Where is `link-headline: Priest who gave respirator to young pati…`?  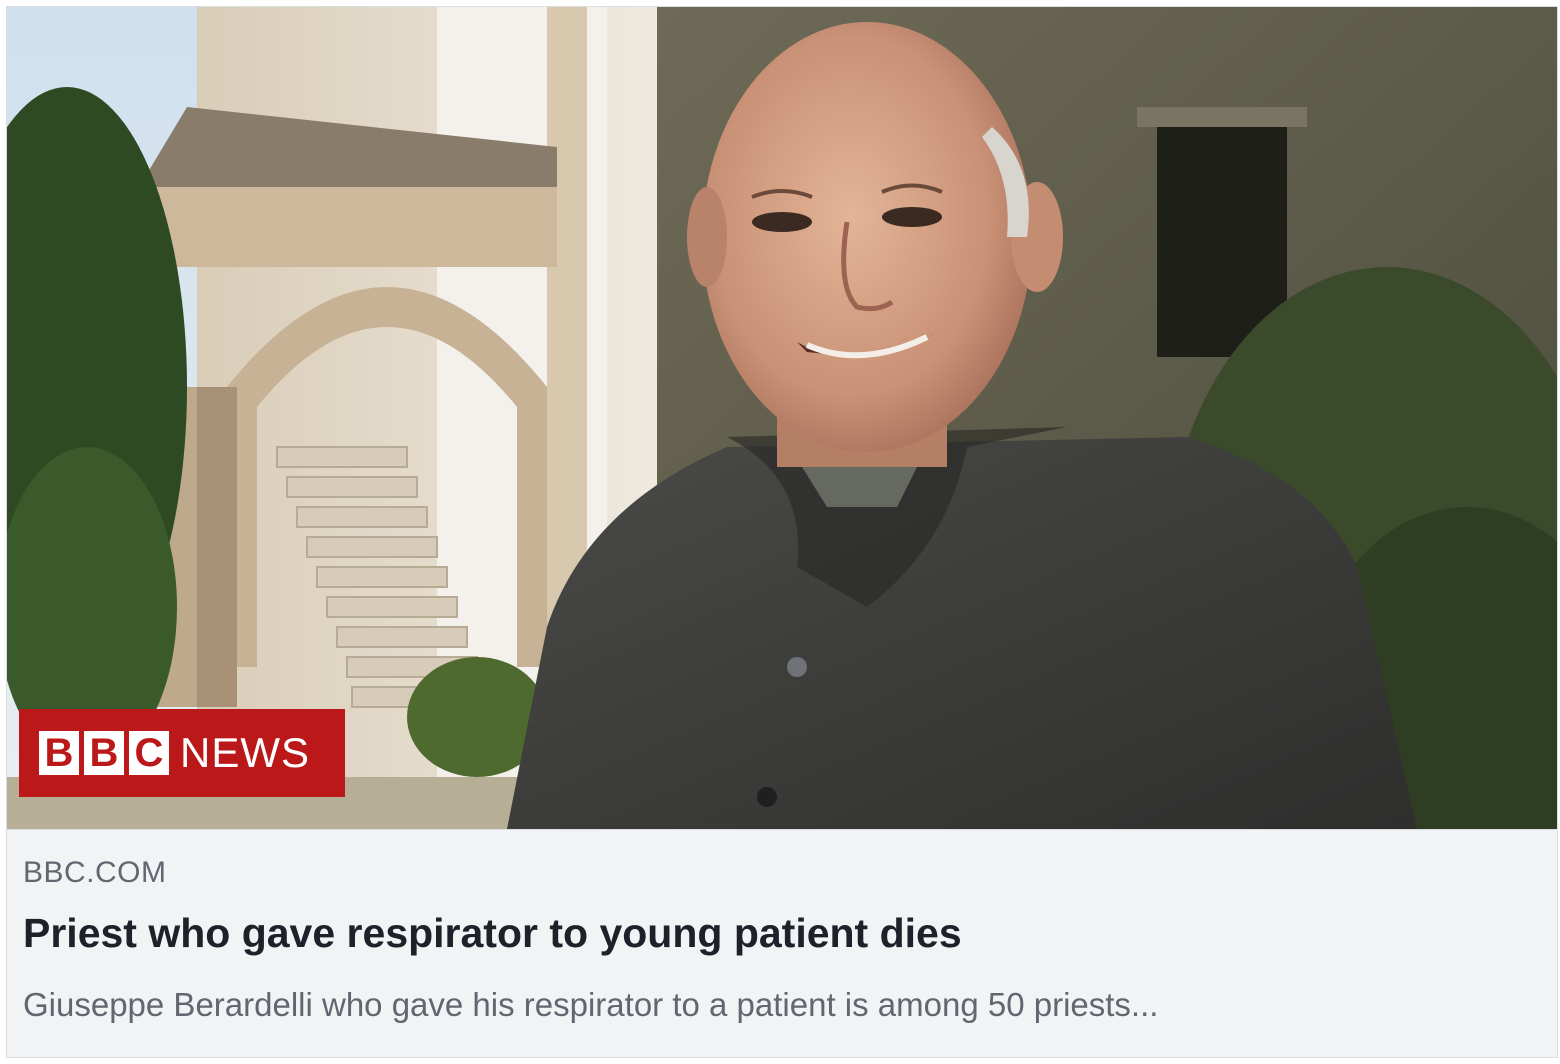
link-headline: Priest who gave respirator to young pati… is located at coordinates (492, 933).